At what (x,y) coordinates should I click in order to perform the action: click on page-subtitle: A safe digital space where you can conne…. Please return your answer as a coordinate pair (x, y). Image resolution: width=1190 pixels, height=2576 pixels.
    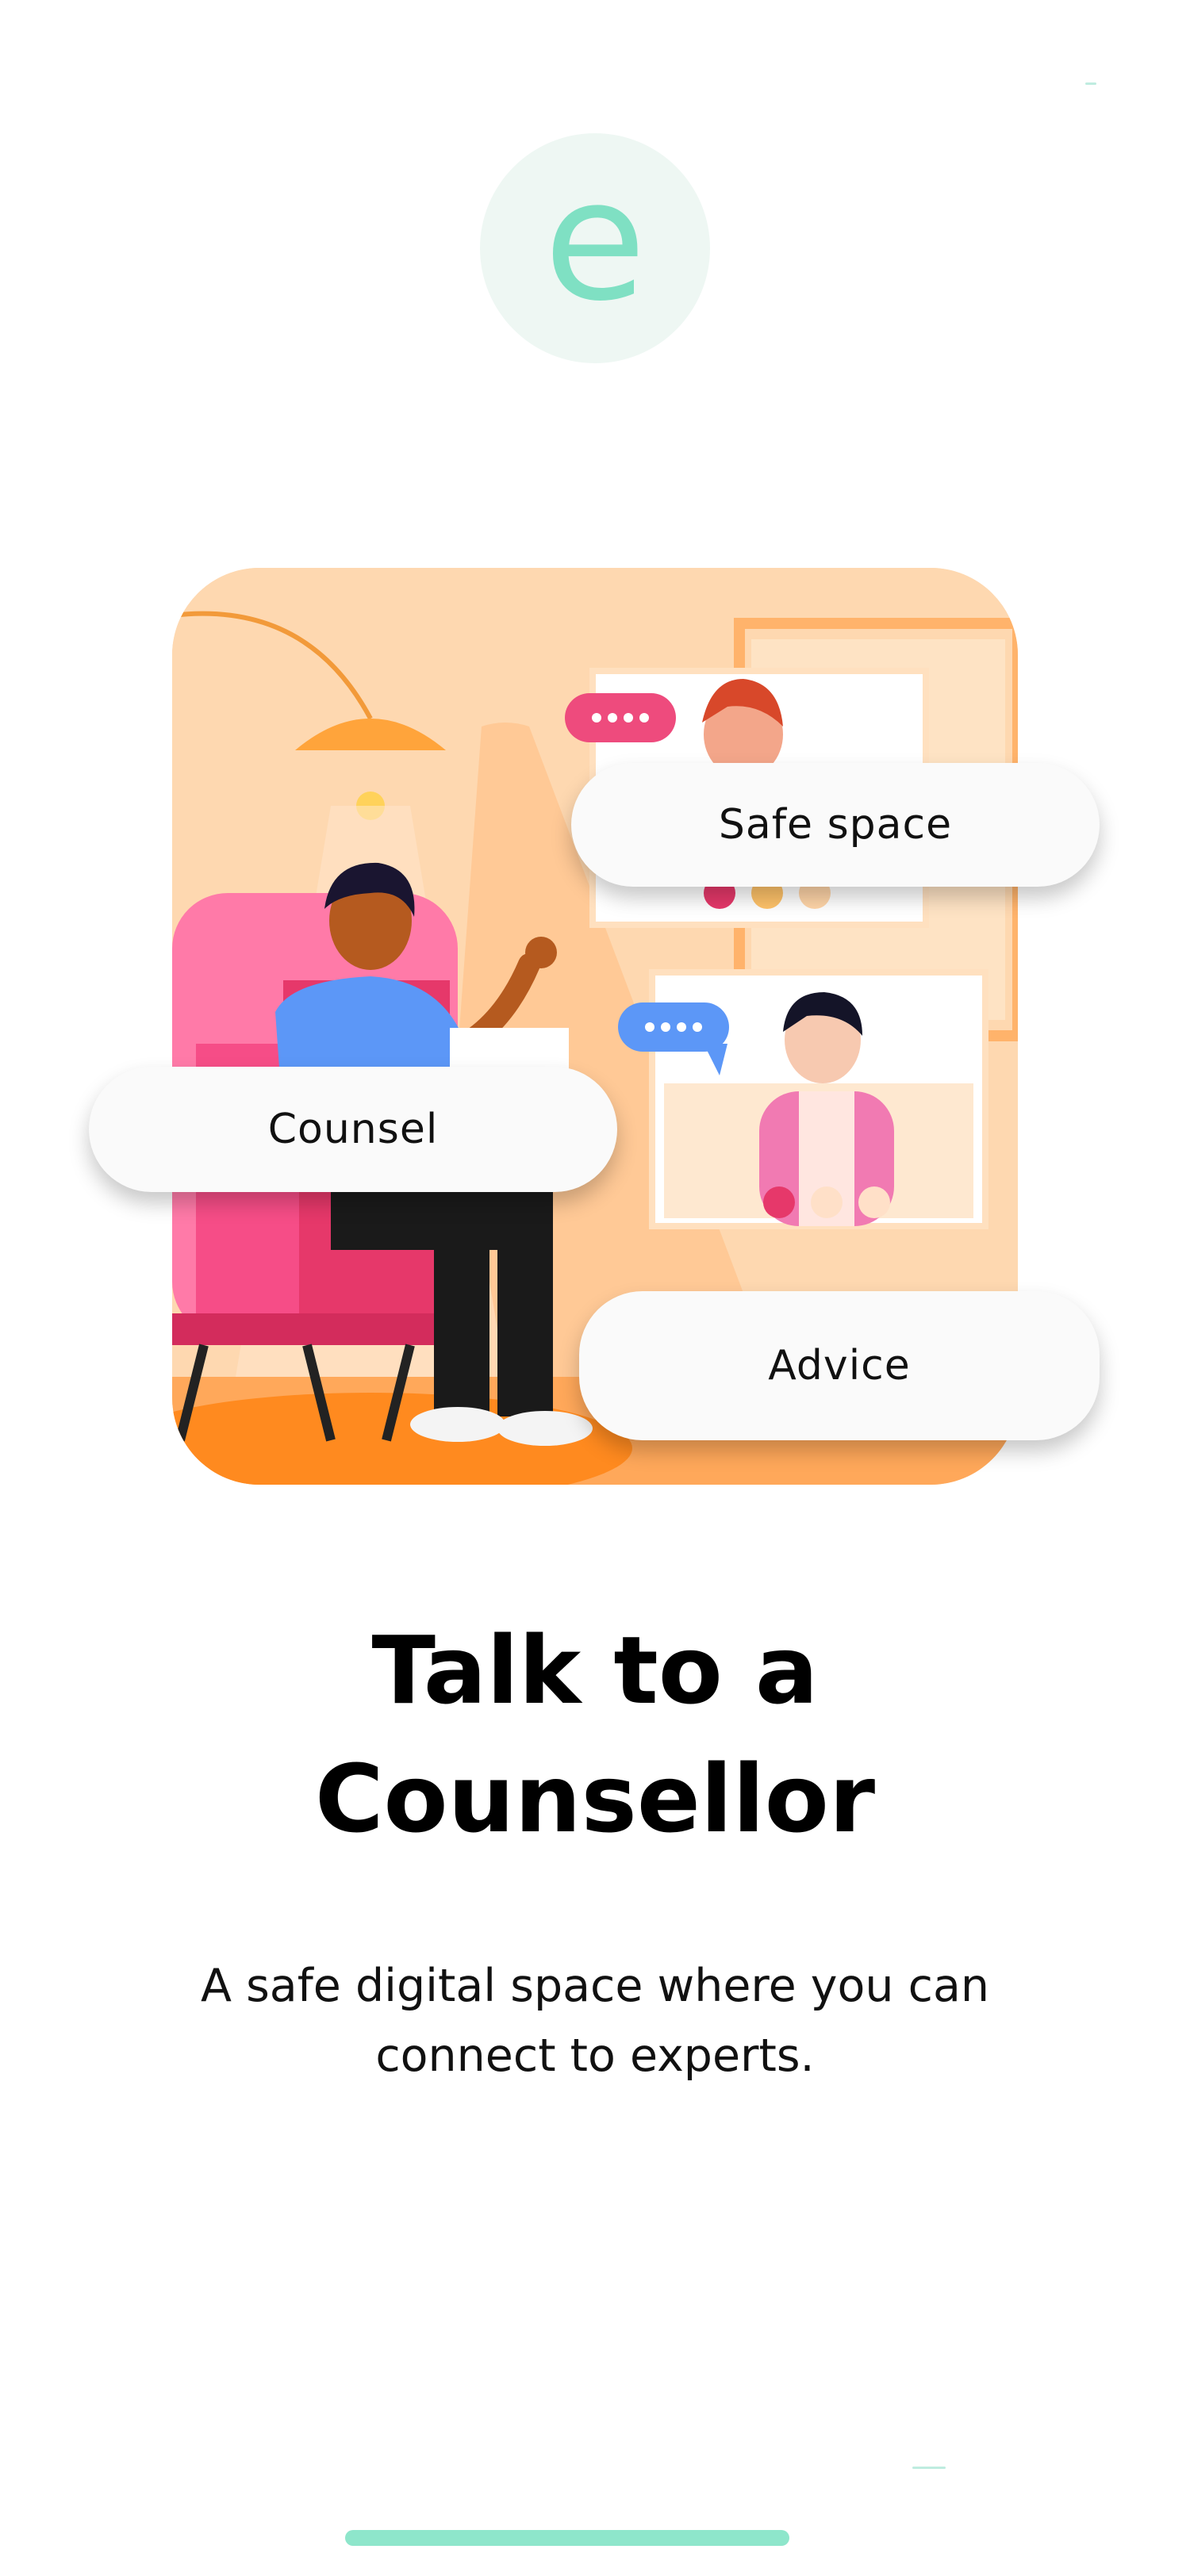
    Looking at the image, I should click on (595, 2021).